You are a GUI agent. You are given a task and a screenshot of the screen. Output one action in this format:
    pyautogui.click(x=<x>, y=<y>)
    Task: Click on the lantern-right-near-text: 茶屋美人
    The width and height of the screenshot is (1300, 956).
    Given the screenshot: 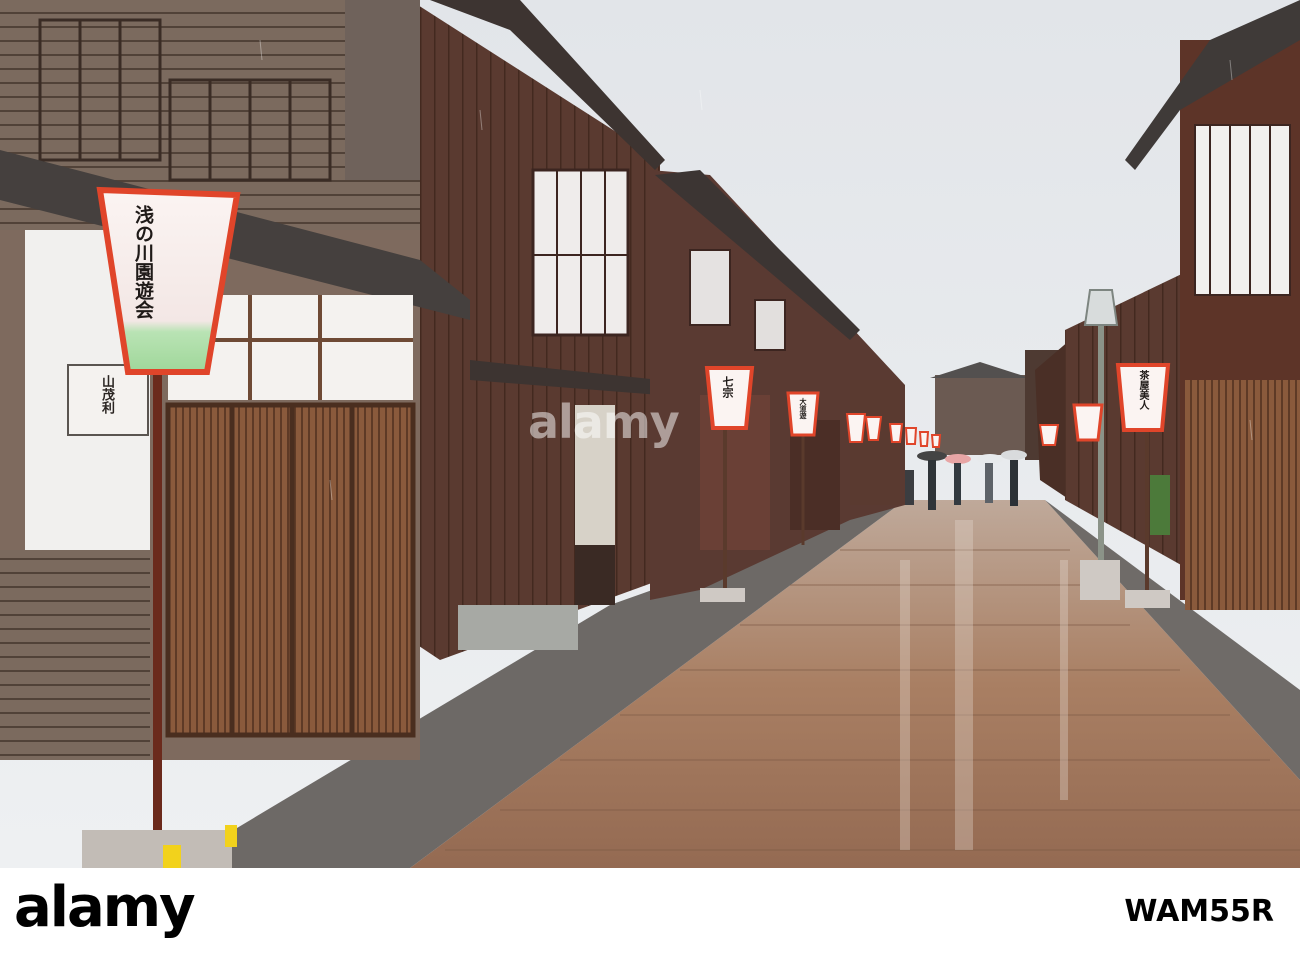 What is the action you would take?
    pyautogui.click(x=1142, y=390)
    